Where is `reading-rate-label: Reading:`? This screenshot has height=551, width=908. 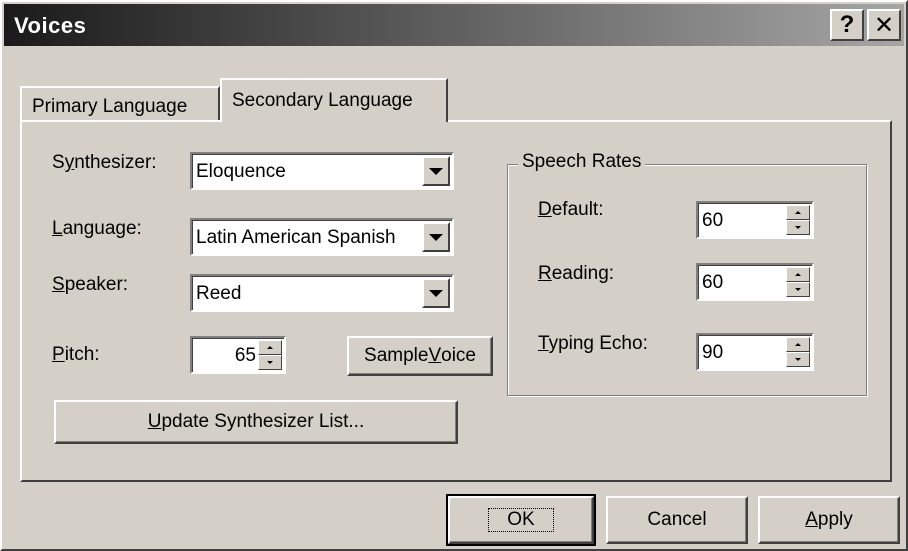 reading-rate-label: Reading: is located at coordinates (576, 273).